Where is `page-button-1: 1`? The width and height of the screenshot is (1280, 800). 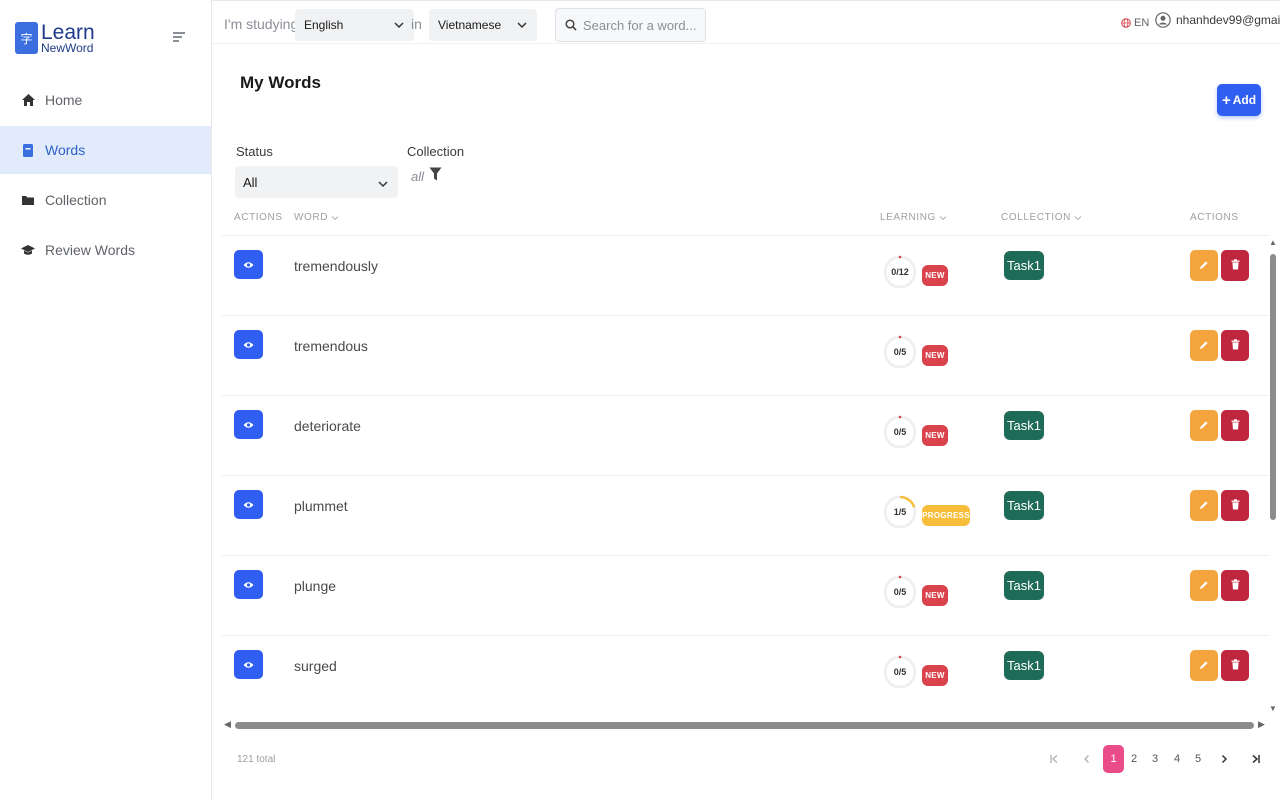
page-button-1: 1 is located at coordinates (1113, 759).